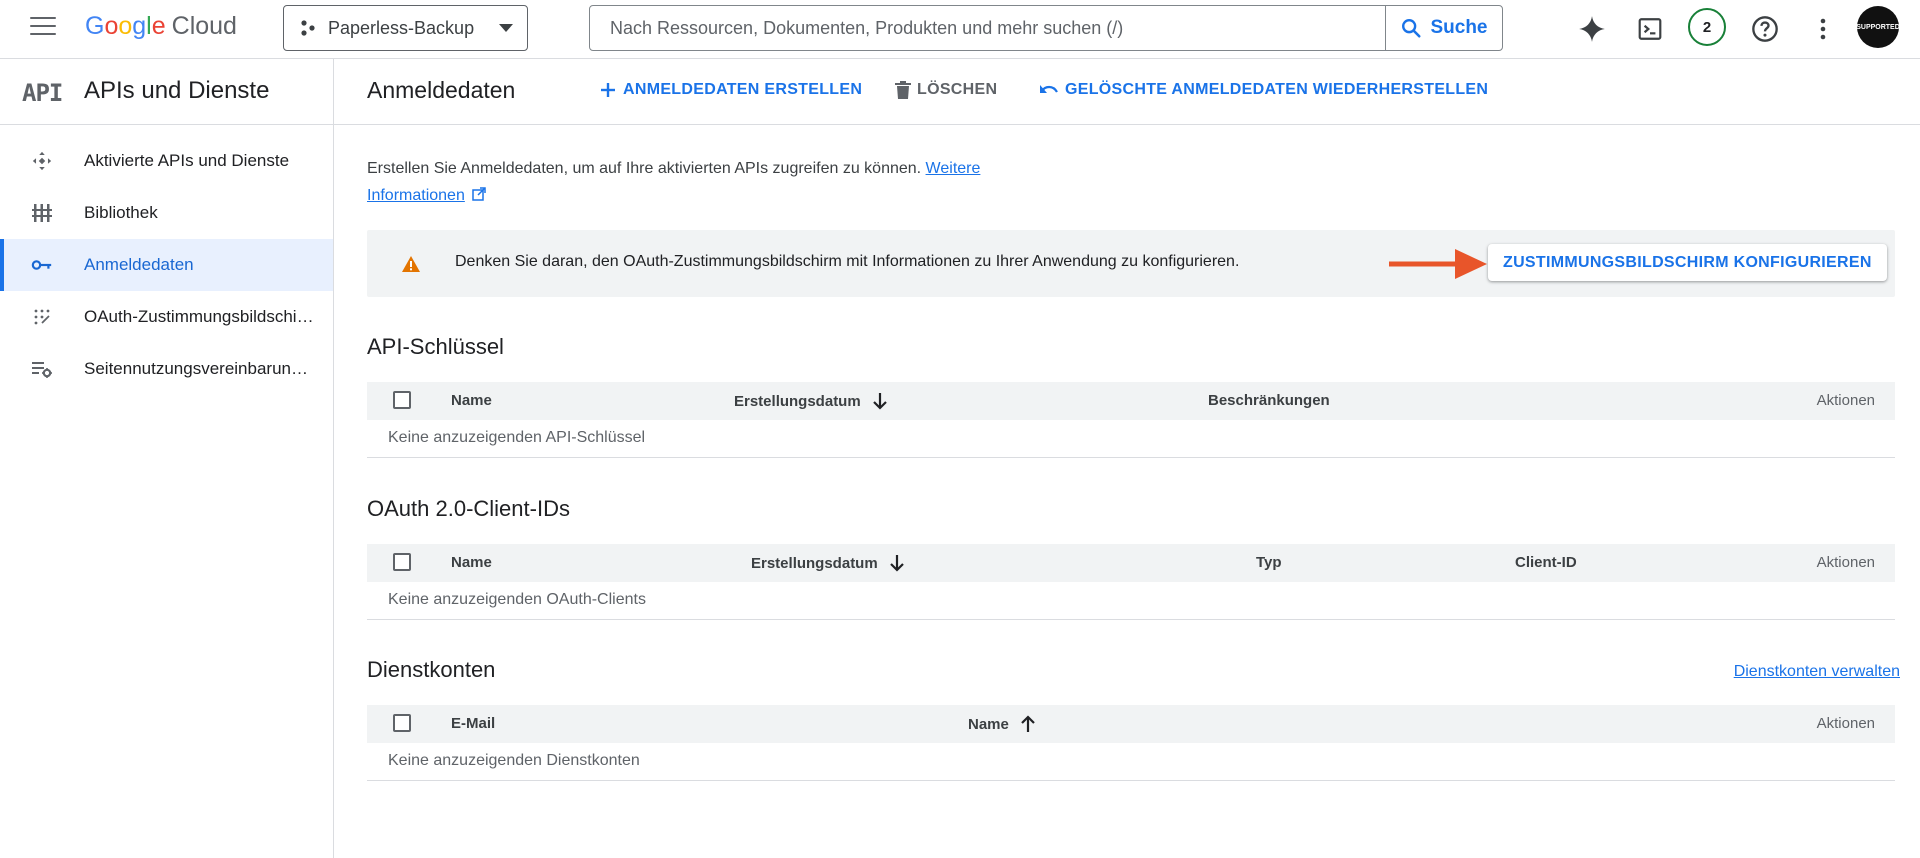 The width and height of the screenshot is (1920, 858). Describe the element at coordinates (166, 317) in the screenshot. I see `sidebar-item-oauth-consent: OAuth-Zustimmungsbildschirm` at that location.